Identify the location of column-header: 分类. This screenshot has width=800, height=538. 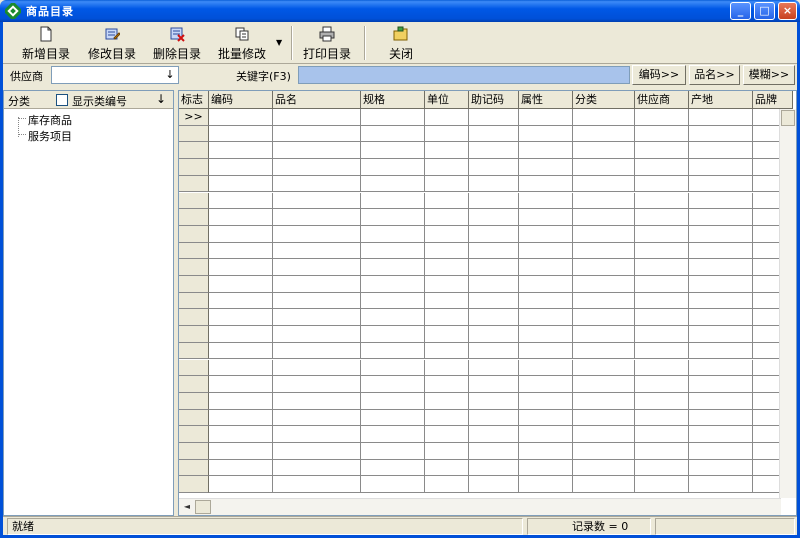
(604, 100).